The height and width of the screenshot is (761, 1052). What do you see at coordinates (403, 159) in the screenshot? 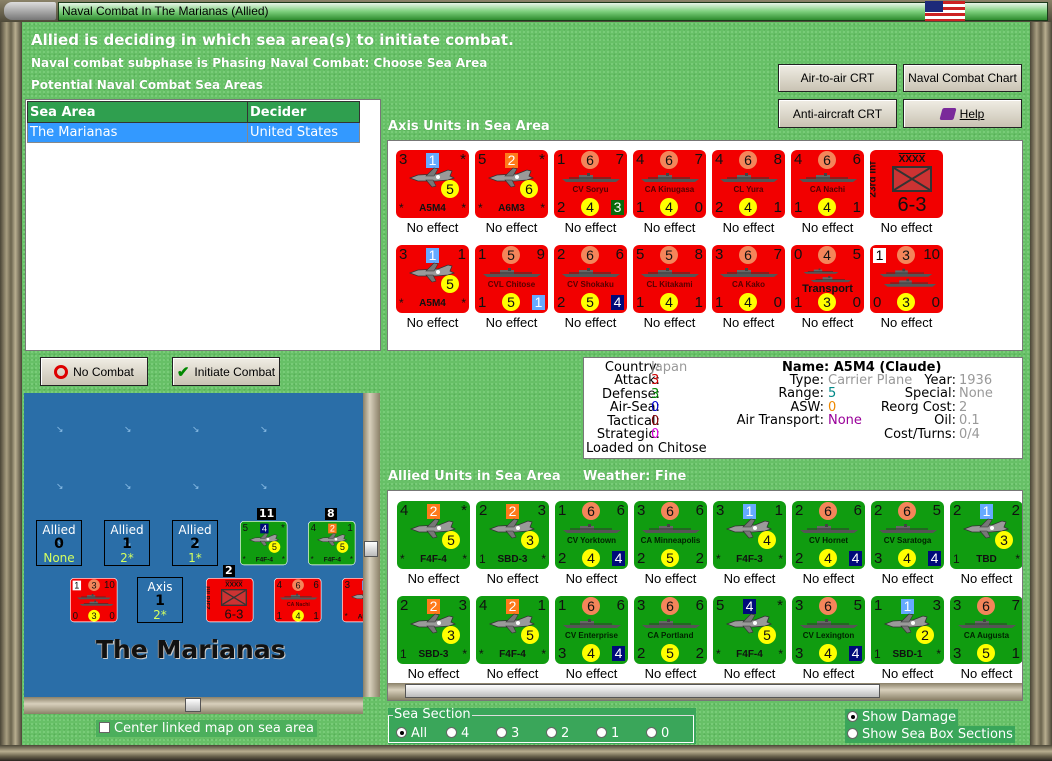
I see `attack-value: 3` at bounding box center [403, 159].